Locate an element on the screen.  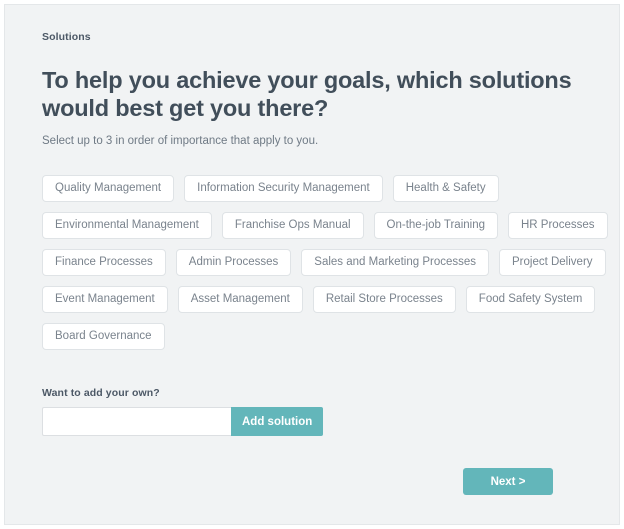
add-own-row: Add solution is located at coordinates (183, 421).